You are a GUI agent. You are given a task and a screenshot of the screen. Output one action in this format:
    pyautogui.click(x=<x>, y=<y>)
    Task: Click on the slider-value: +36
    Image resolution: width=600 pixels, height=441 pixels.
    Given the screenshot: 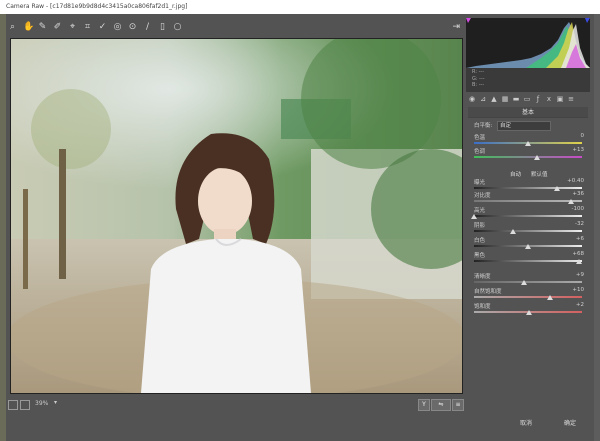 What is the action you would take?
    pyautogui.click(x=575, y=194)
    